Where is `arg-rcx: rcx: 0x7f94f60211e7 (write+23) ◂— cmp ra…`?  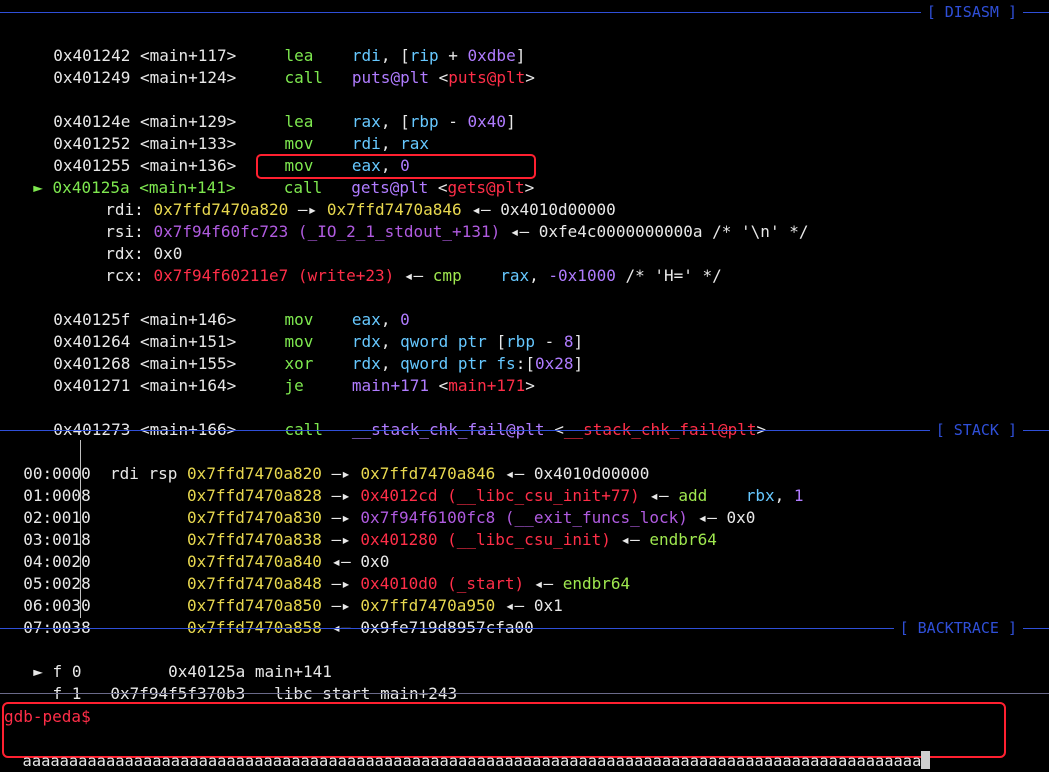 arg-rcx: rcx: 0x7f94f60211e7 (write+23) ◂— cmp ra… is located at coordinates (413, 275).